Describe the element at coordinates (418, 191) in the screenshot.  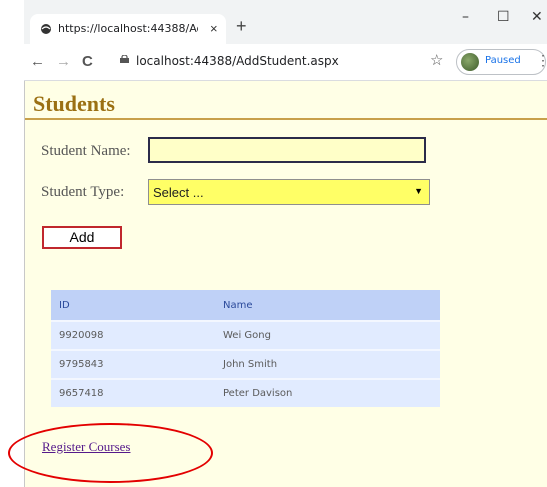
I see `dropdown-arrow-icon: ▼` at that location.